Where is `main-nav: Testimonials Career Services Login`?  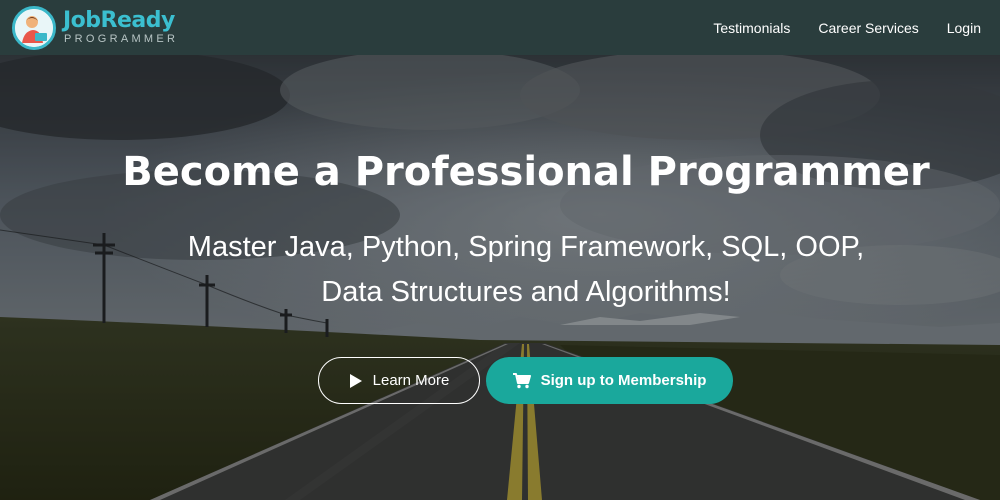
main-nav: Testimonials Career Services Login is located at coordinates (833, 28).